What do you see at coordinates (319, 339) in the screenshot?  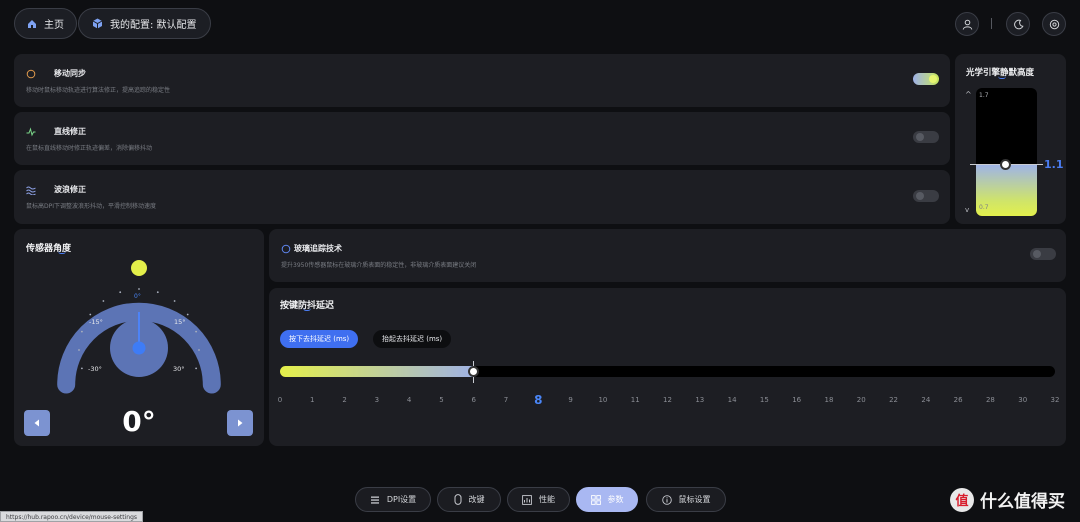 I see `tab-press-debounce: 按下去抖延迟 (ms)` at bounding box center [319, 339].